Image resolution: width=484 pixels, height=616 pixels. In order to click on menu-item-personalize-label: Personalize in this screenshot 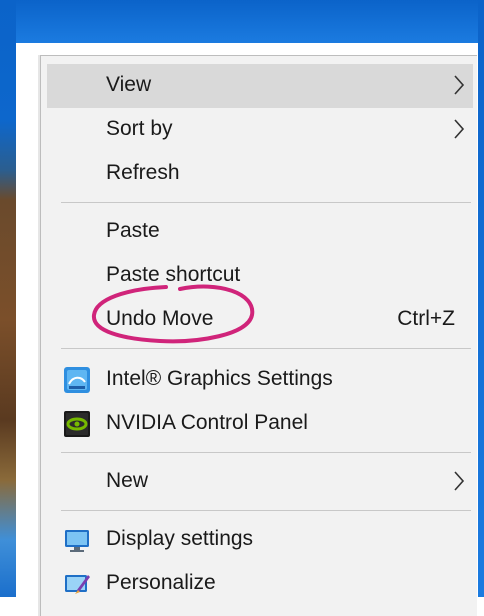, I will do `click(161, 582)`.